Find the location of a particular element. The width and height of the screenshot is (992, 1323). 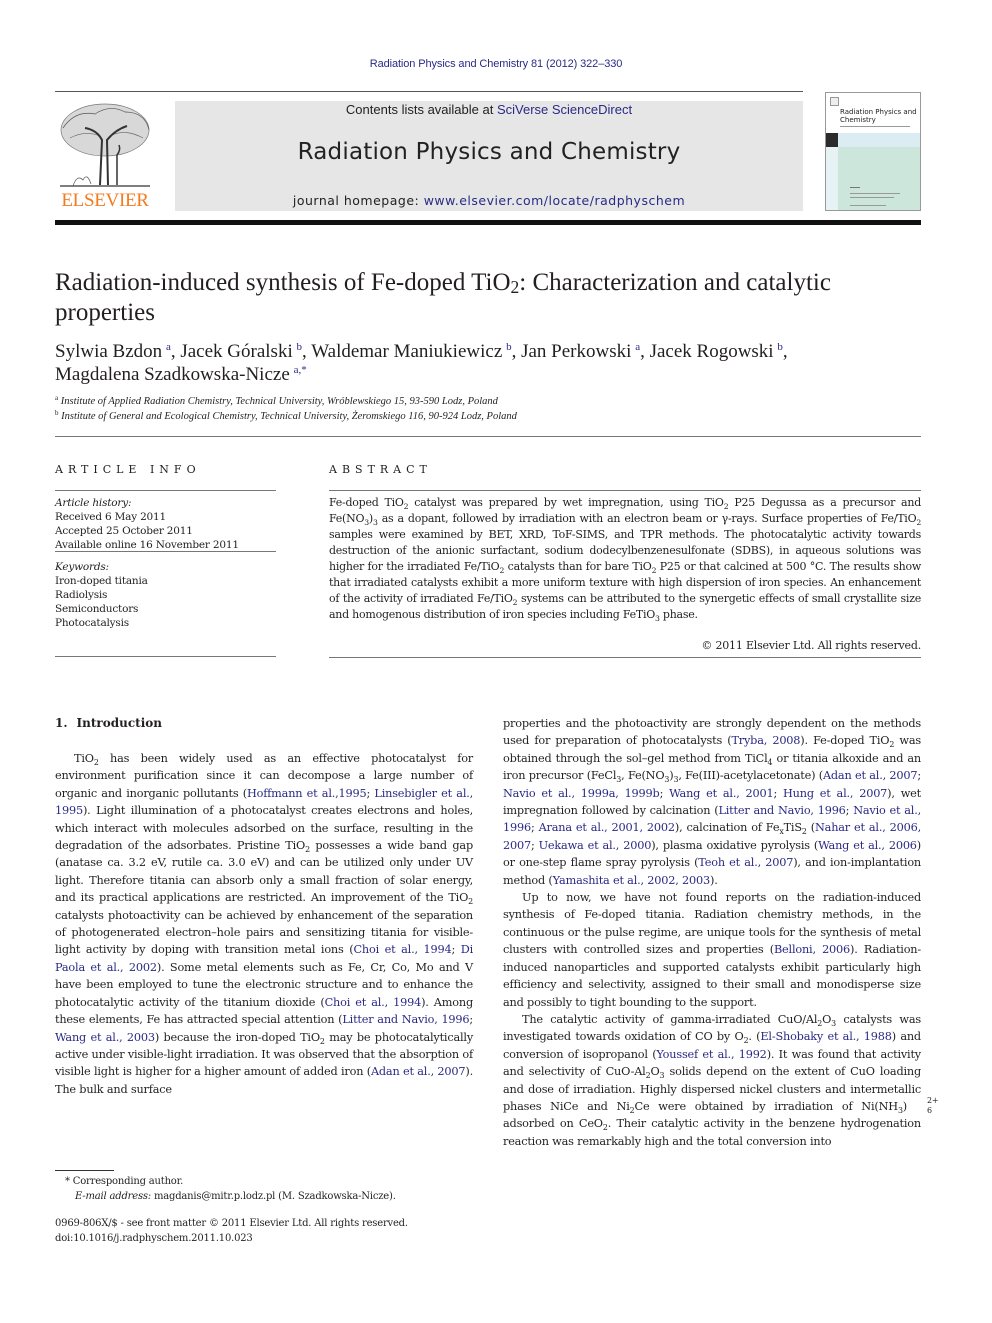

contents-prefix: Contents lists available at is located at coordinates (421, 109).